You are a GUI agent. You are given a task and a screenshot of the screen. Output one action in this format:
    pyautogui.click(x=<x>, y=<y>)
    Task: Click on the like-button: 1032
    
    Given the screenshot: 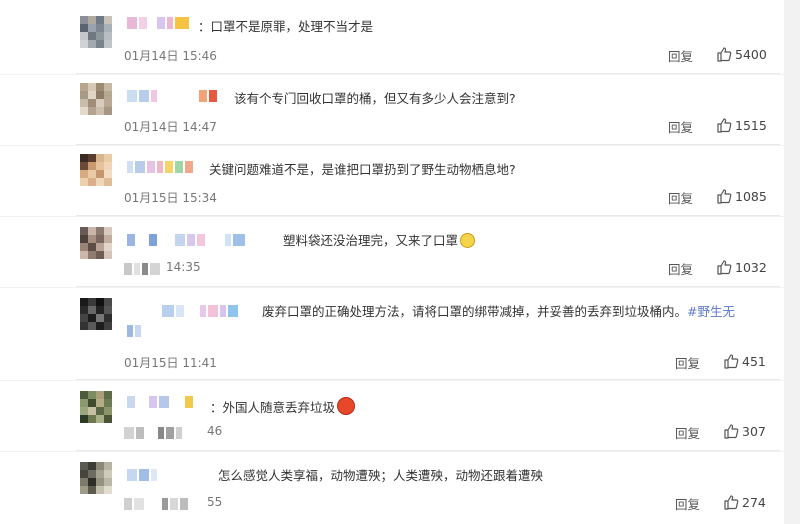 What is the action you would take?
    pyautogui.click(x=741, y=267)
    